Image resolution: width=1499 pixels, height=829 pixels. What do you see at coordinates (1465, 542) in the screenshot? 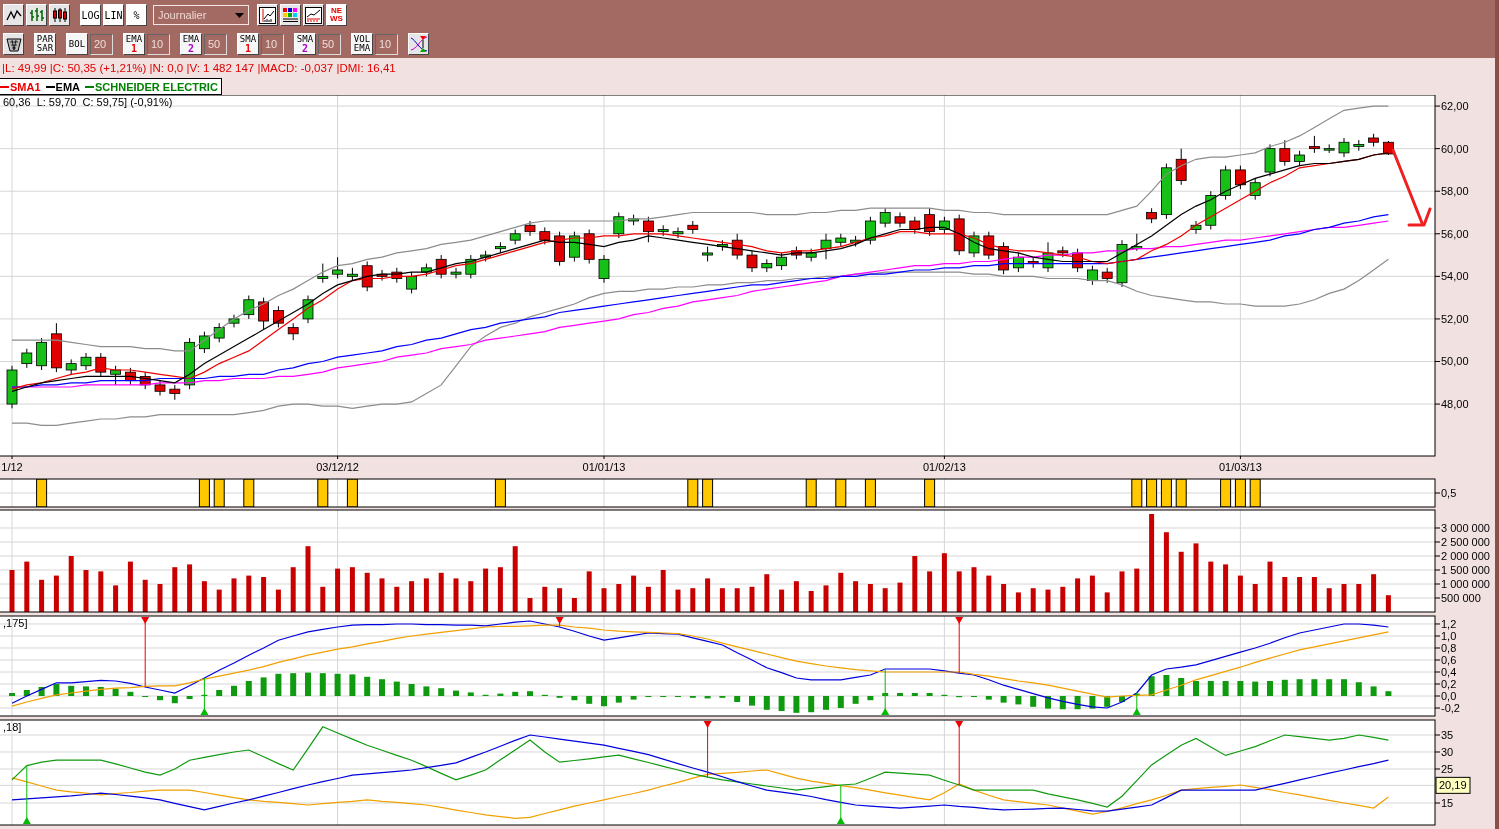
I see `axis-label: 2 500 000` at bounding box center [1465, 542].